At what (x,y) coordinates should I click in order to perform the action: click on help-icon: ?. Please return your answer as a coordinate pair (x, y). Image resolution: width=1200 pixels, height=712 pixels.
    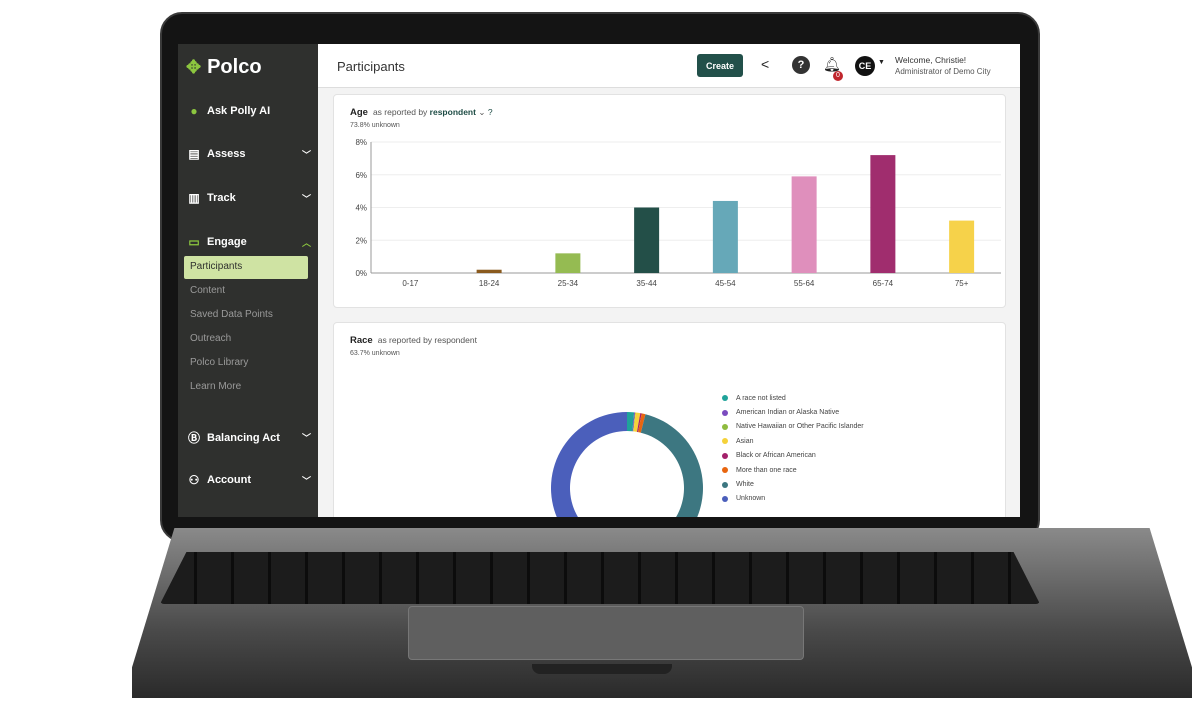
    Looking at the image, I should click on (801, 65).